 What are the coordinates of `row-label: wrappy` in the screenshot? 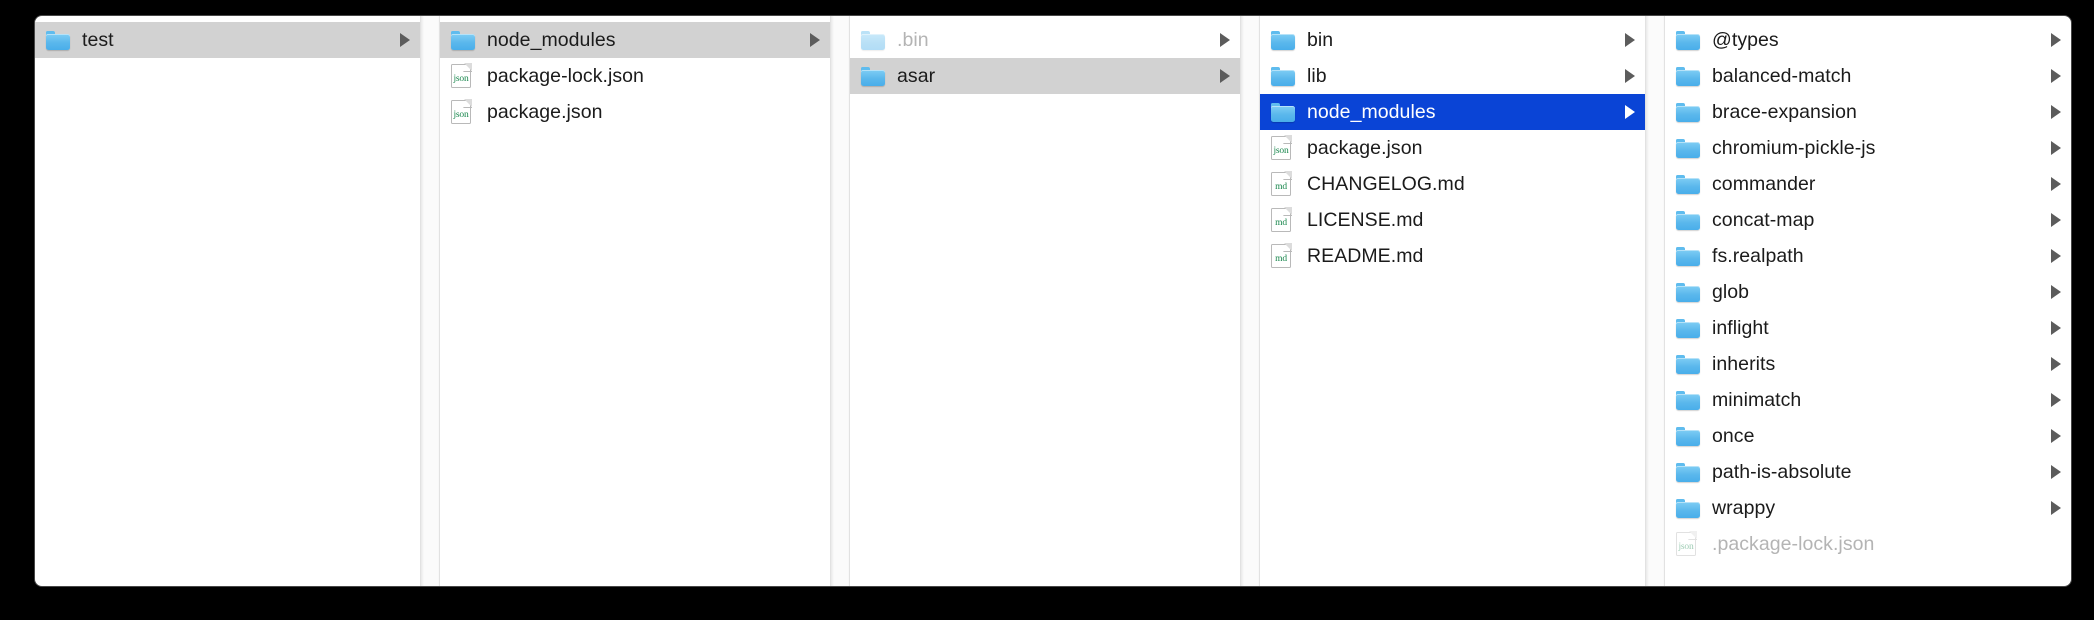 It's located at (1744, 507).